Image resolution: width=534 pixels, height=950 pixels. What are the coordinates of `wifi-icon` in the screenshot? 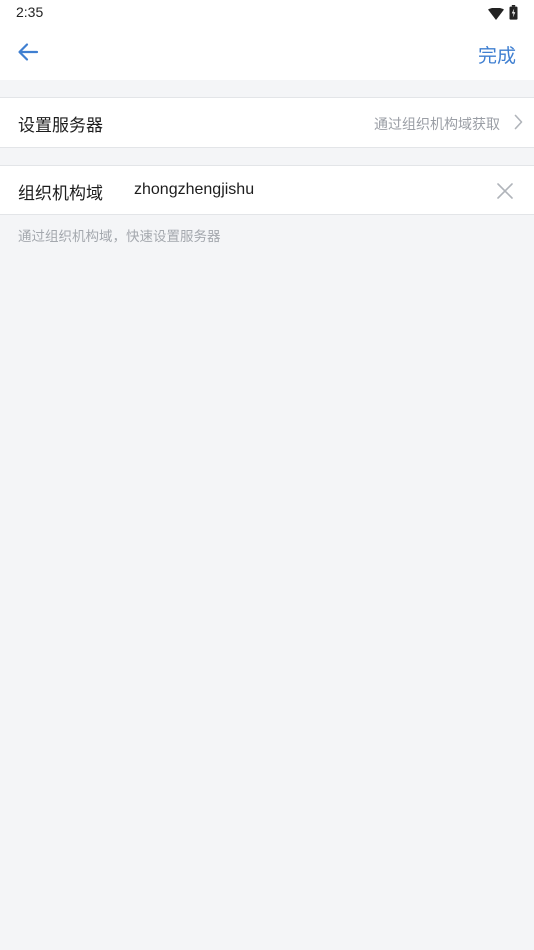 It's located at (496, 14).